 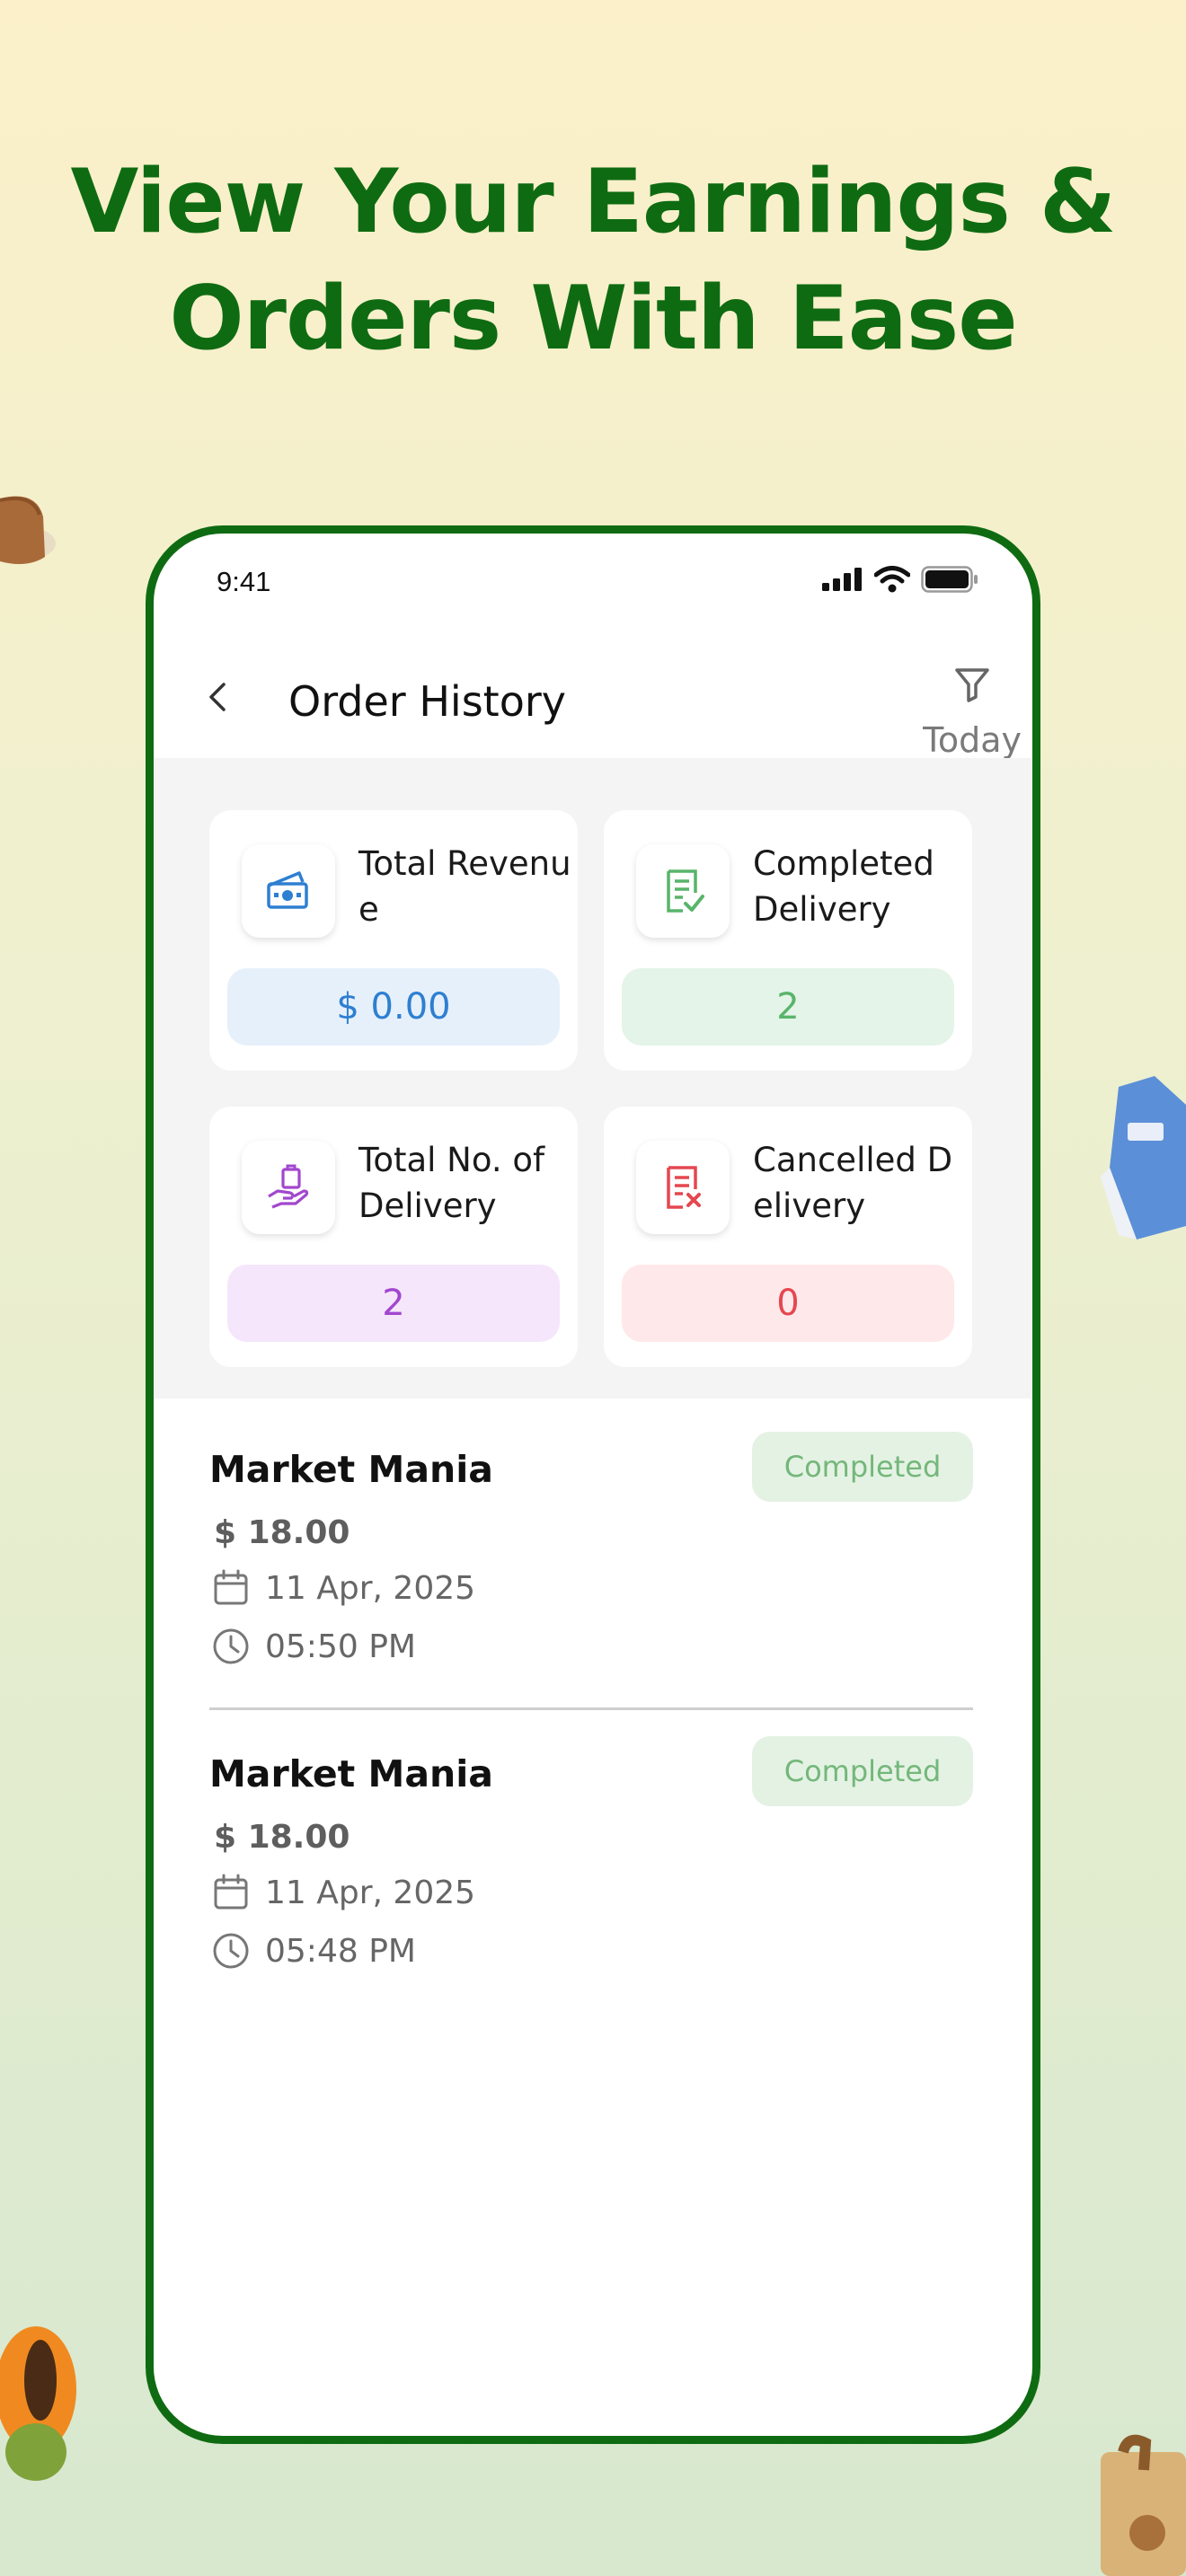 What do you see at coordinates (843, 886) in the screenshot?
I see `stat-label: Completed Delivery` at bounding box center [843, 886].